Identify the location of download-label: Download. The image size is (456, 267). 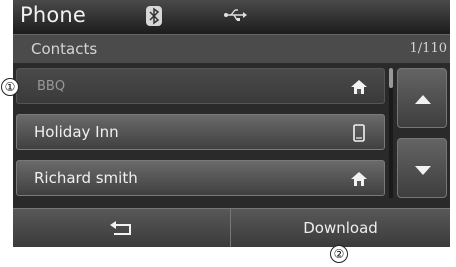
(340, 228).